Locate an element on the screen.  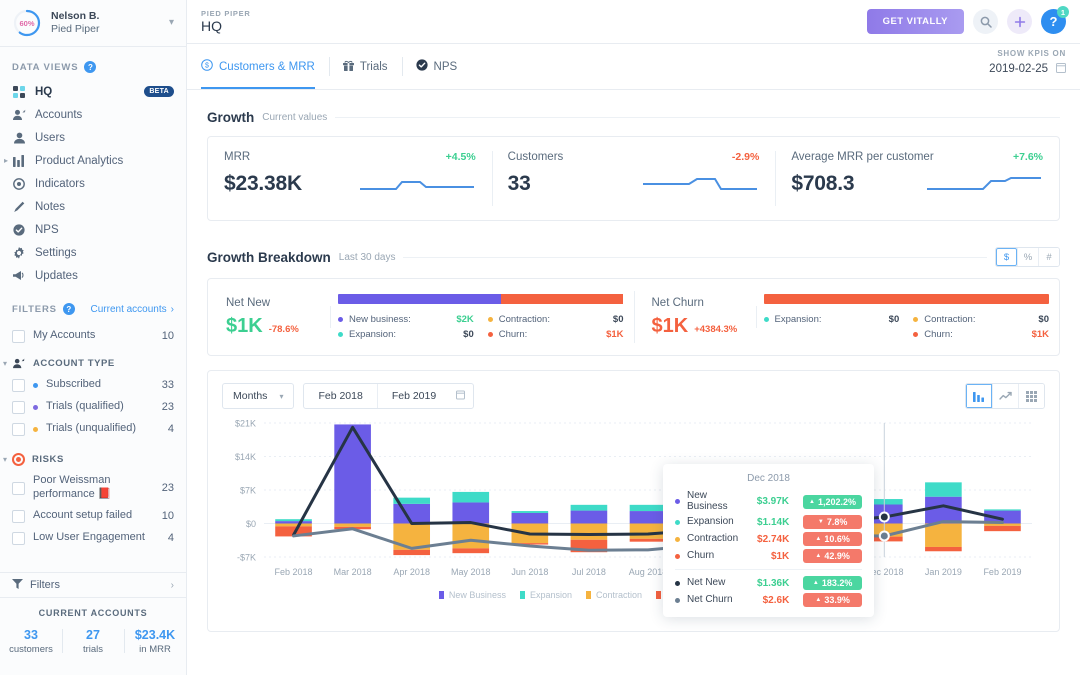
filter-label: Subscribed is located at coordinates (74, 384).